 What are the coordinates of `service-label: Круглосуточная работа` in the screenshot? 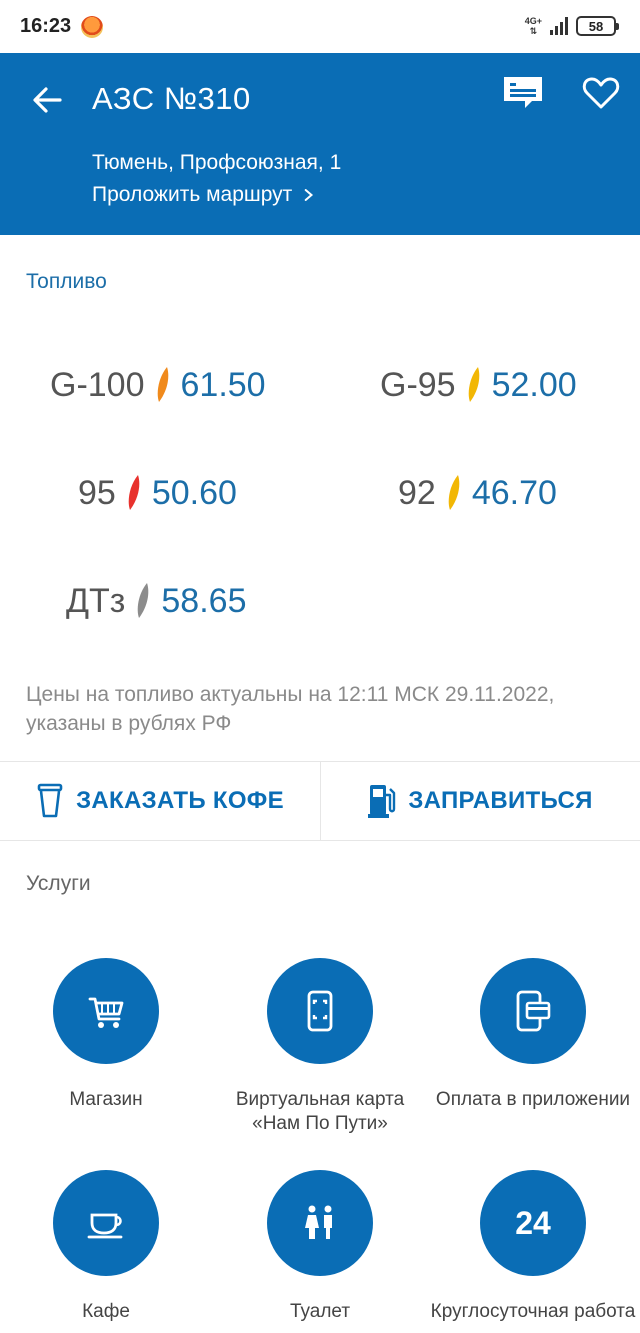 It's located at (533, 1311).